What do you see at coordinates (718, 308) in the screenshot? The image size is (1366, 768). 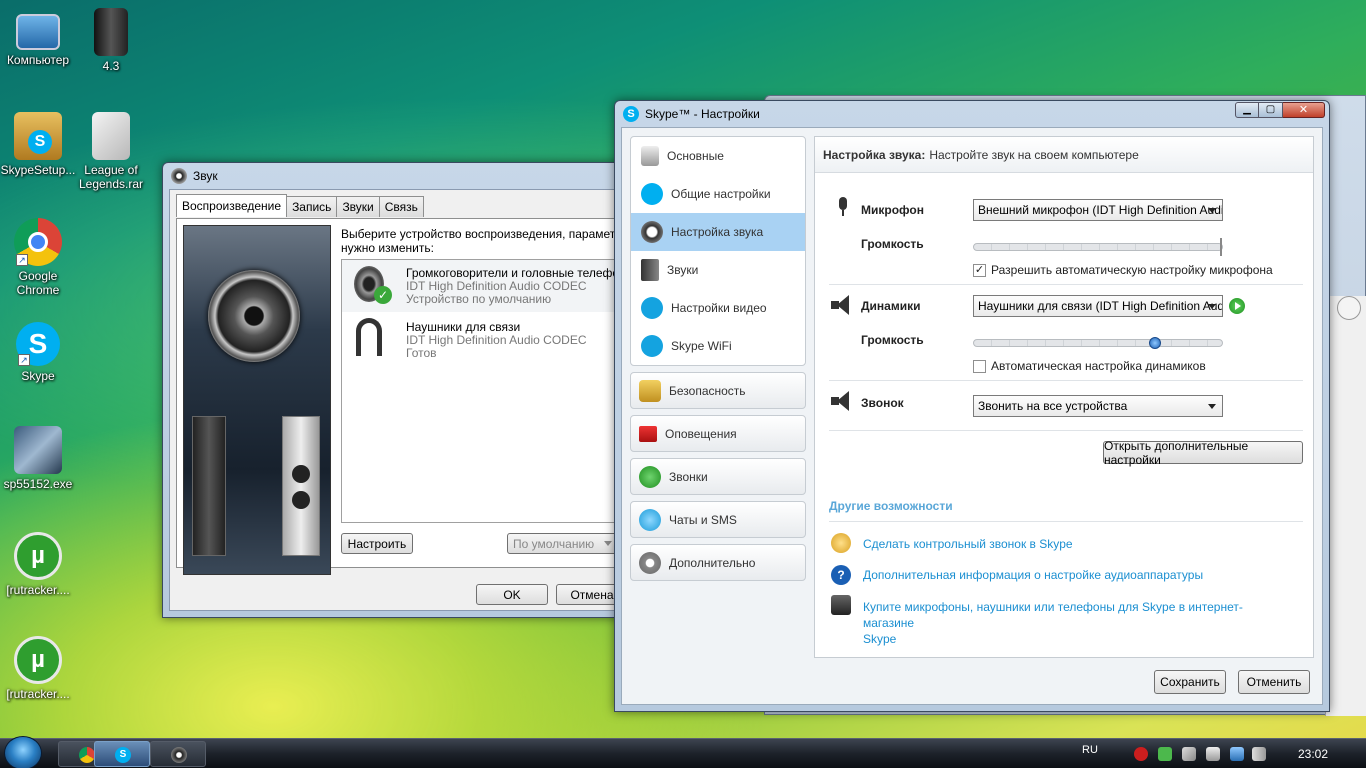 I see `nav-item-video-settings: Настройки видео` at bounding box center [718, 308].